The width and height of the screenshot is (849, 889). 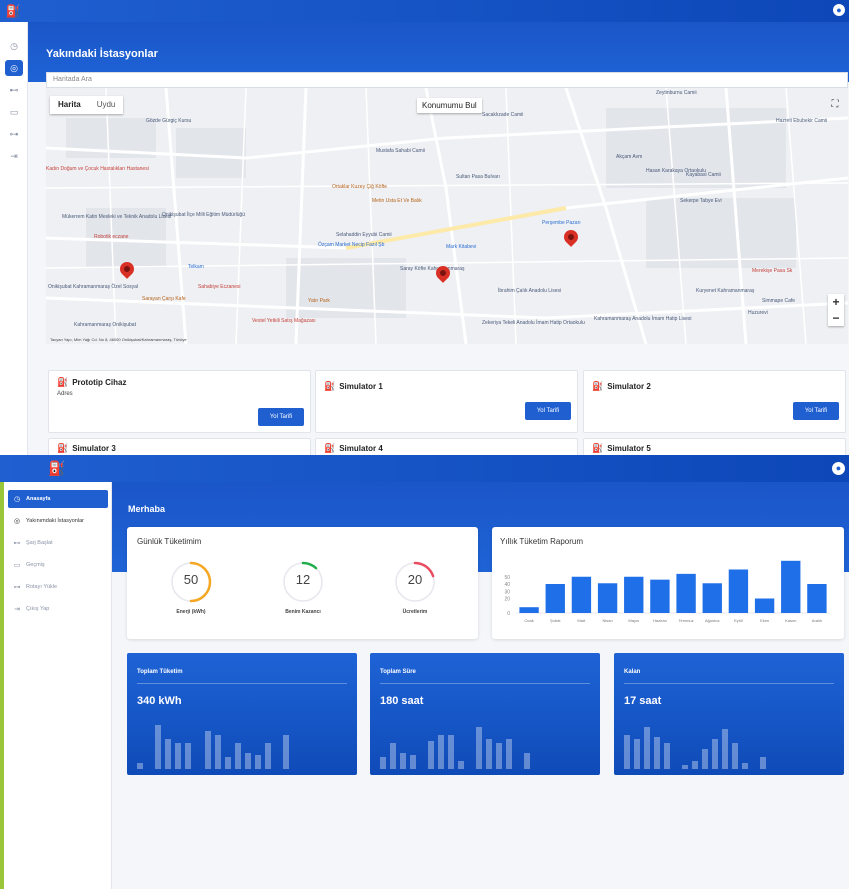 I want to click on zoom-out-button: −, so click(x=836, y=318).